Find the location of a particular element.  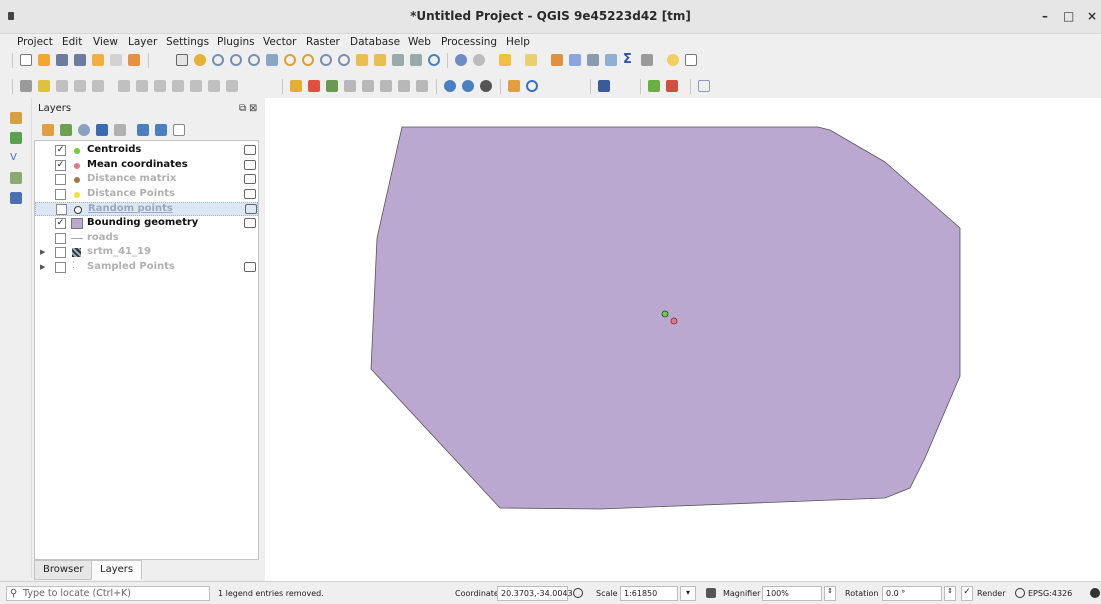

layer-row: ▶ srtm_41_19 is located at coordinates (146, 253).